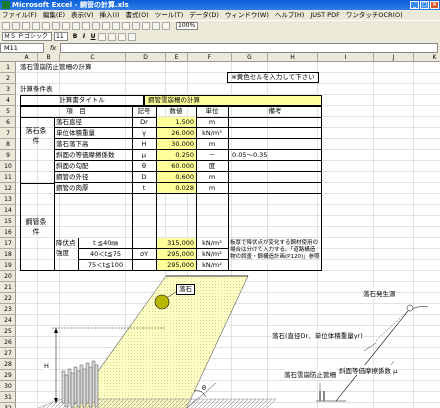  Describe the element at coordinates (210, 57) in the screenshot. I see `column-header: F` at that location.